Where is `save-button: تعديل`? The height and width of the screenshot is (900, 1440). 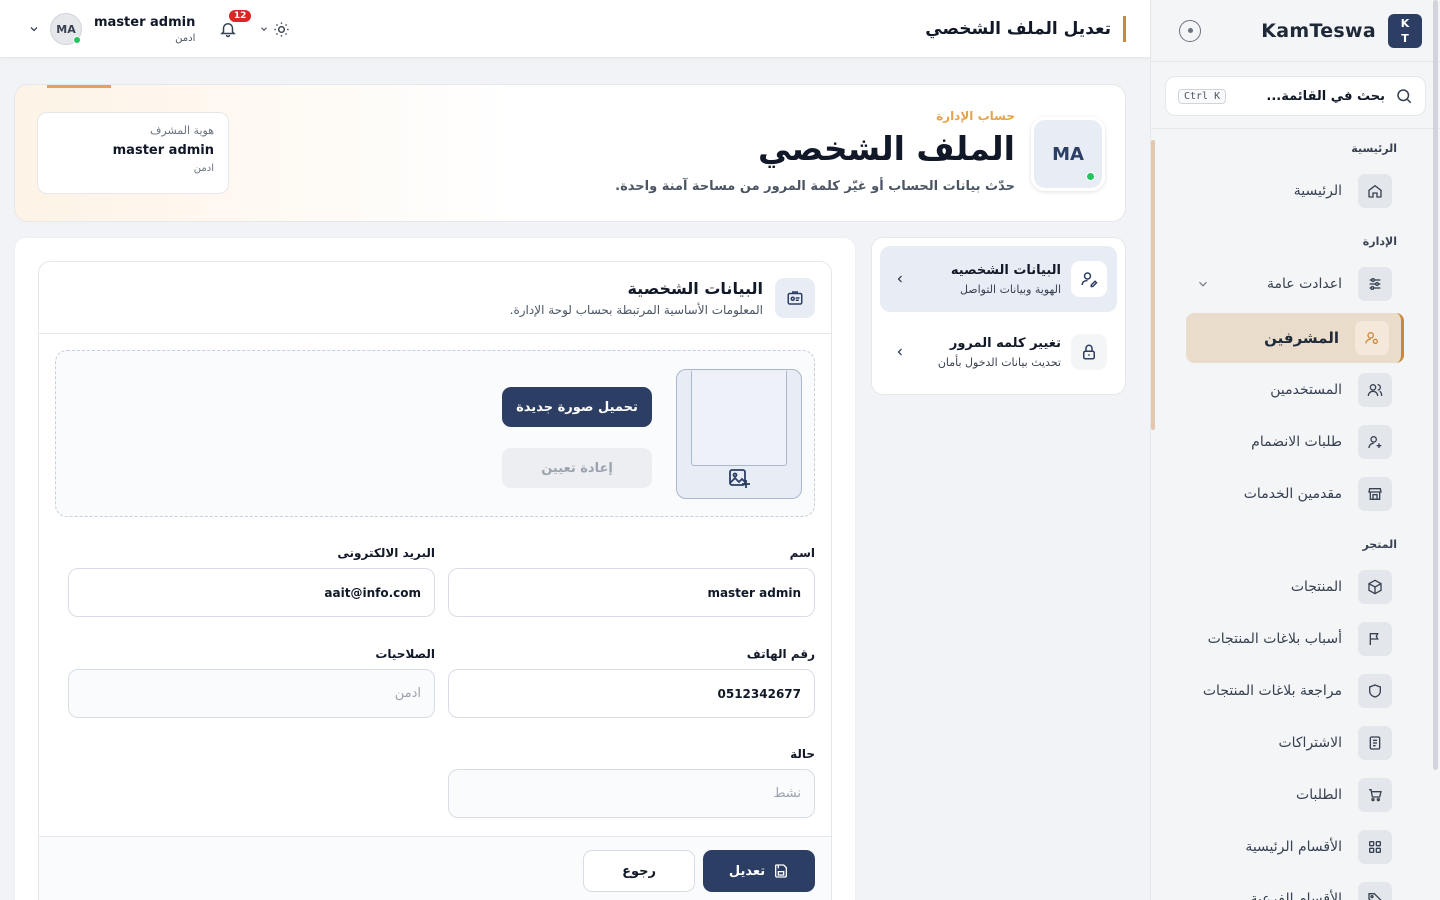 save-button: تعديل is located at coordinates (759, 871).